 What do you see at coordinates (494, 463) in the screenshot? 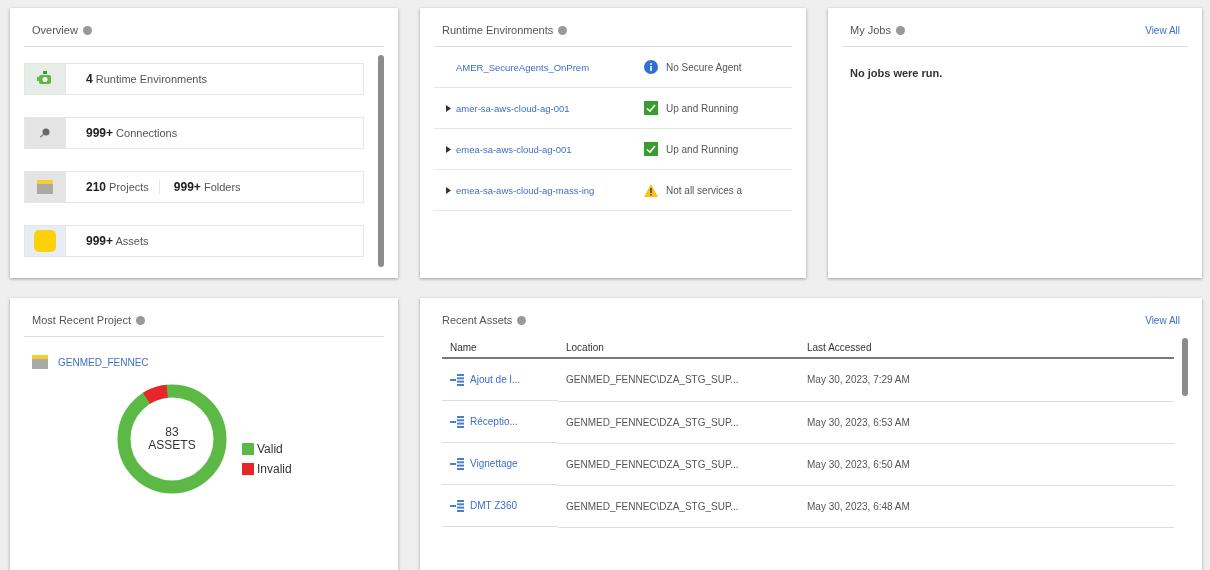
I see `asset-link: Vignettage` at bounding box center [494, 463].